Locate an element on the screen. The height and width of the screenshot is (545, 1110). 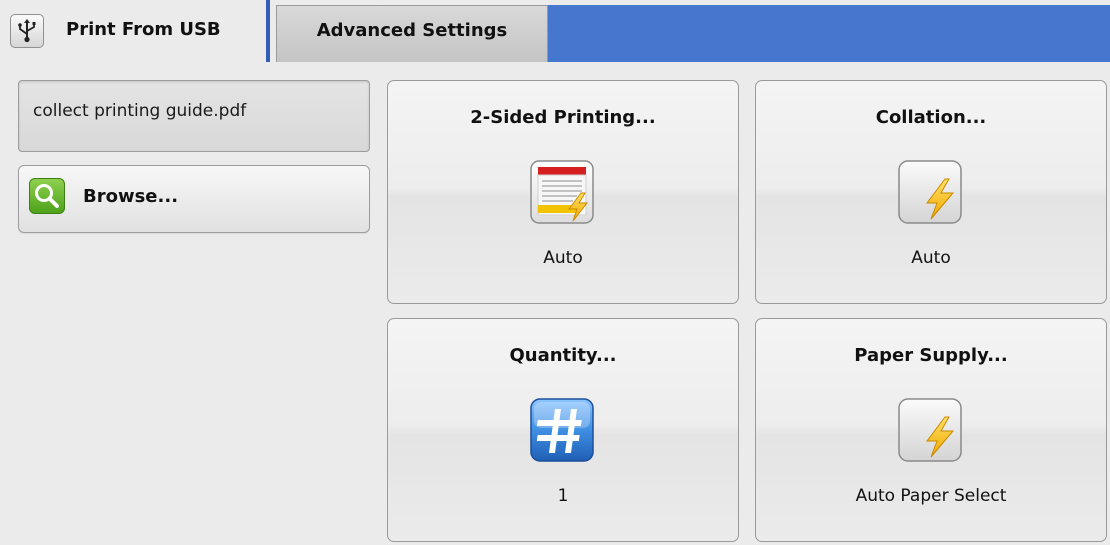
quantity-button: Quantity... 1 is located at coordinates (563, 430).